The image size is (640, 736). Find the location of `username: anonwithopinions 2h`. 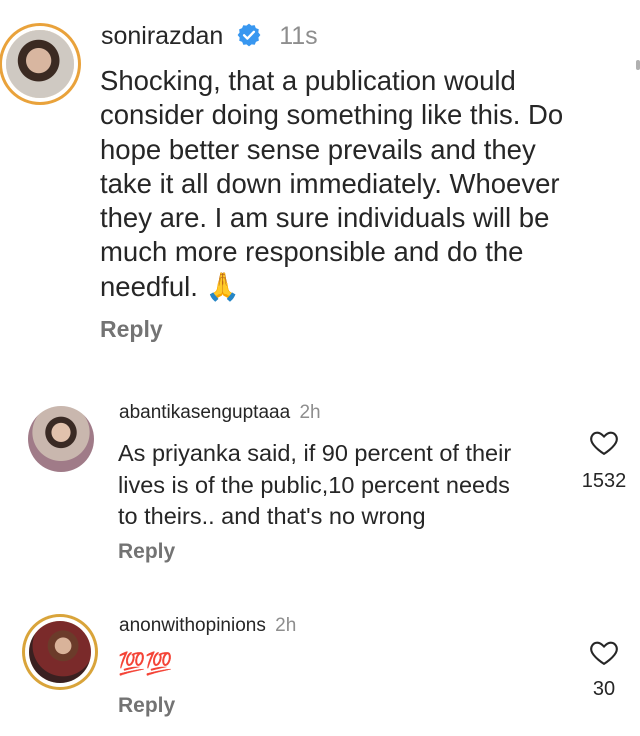

username: anonwithopinions 2h is located at coordinates (207, 626).